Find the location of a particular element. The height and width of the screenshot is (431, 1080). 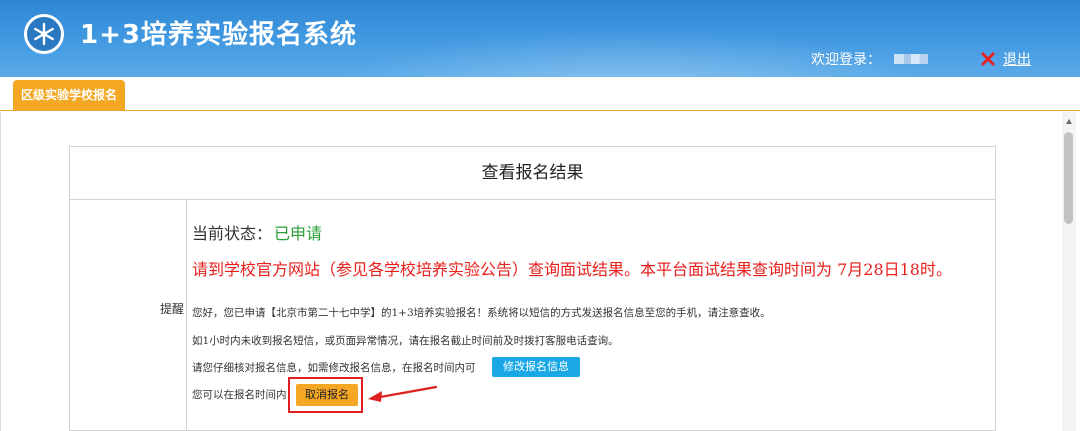

username-redacted is located at coordinates (911, 59).